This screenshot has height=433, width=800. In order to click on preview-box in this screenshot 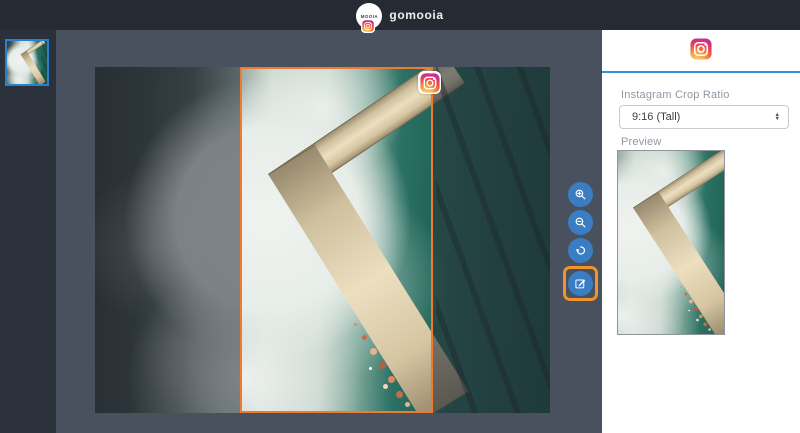, I will do `click(671, 242)`.